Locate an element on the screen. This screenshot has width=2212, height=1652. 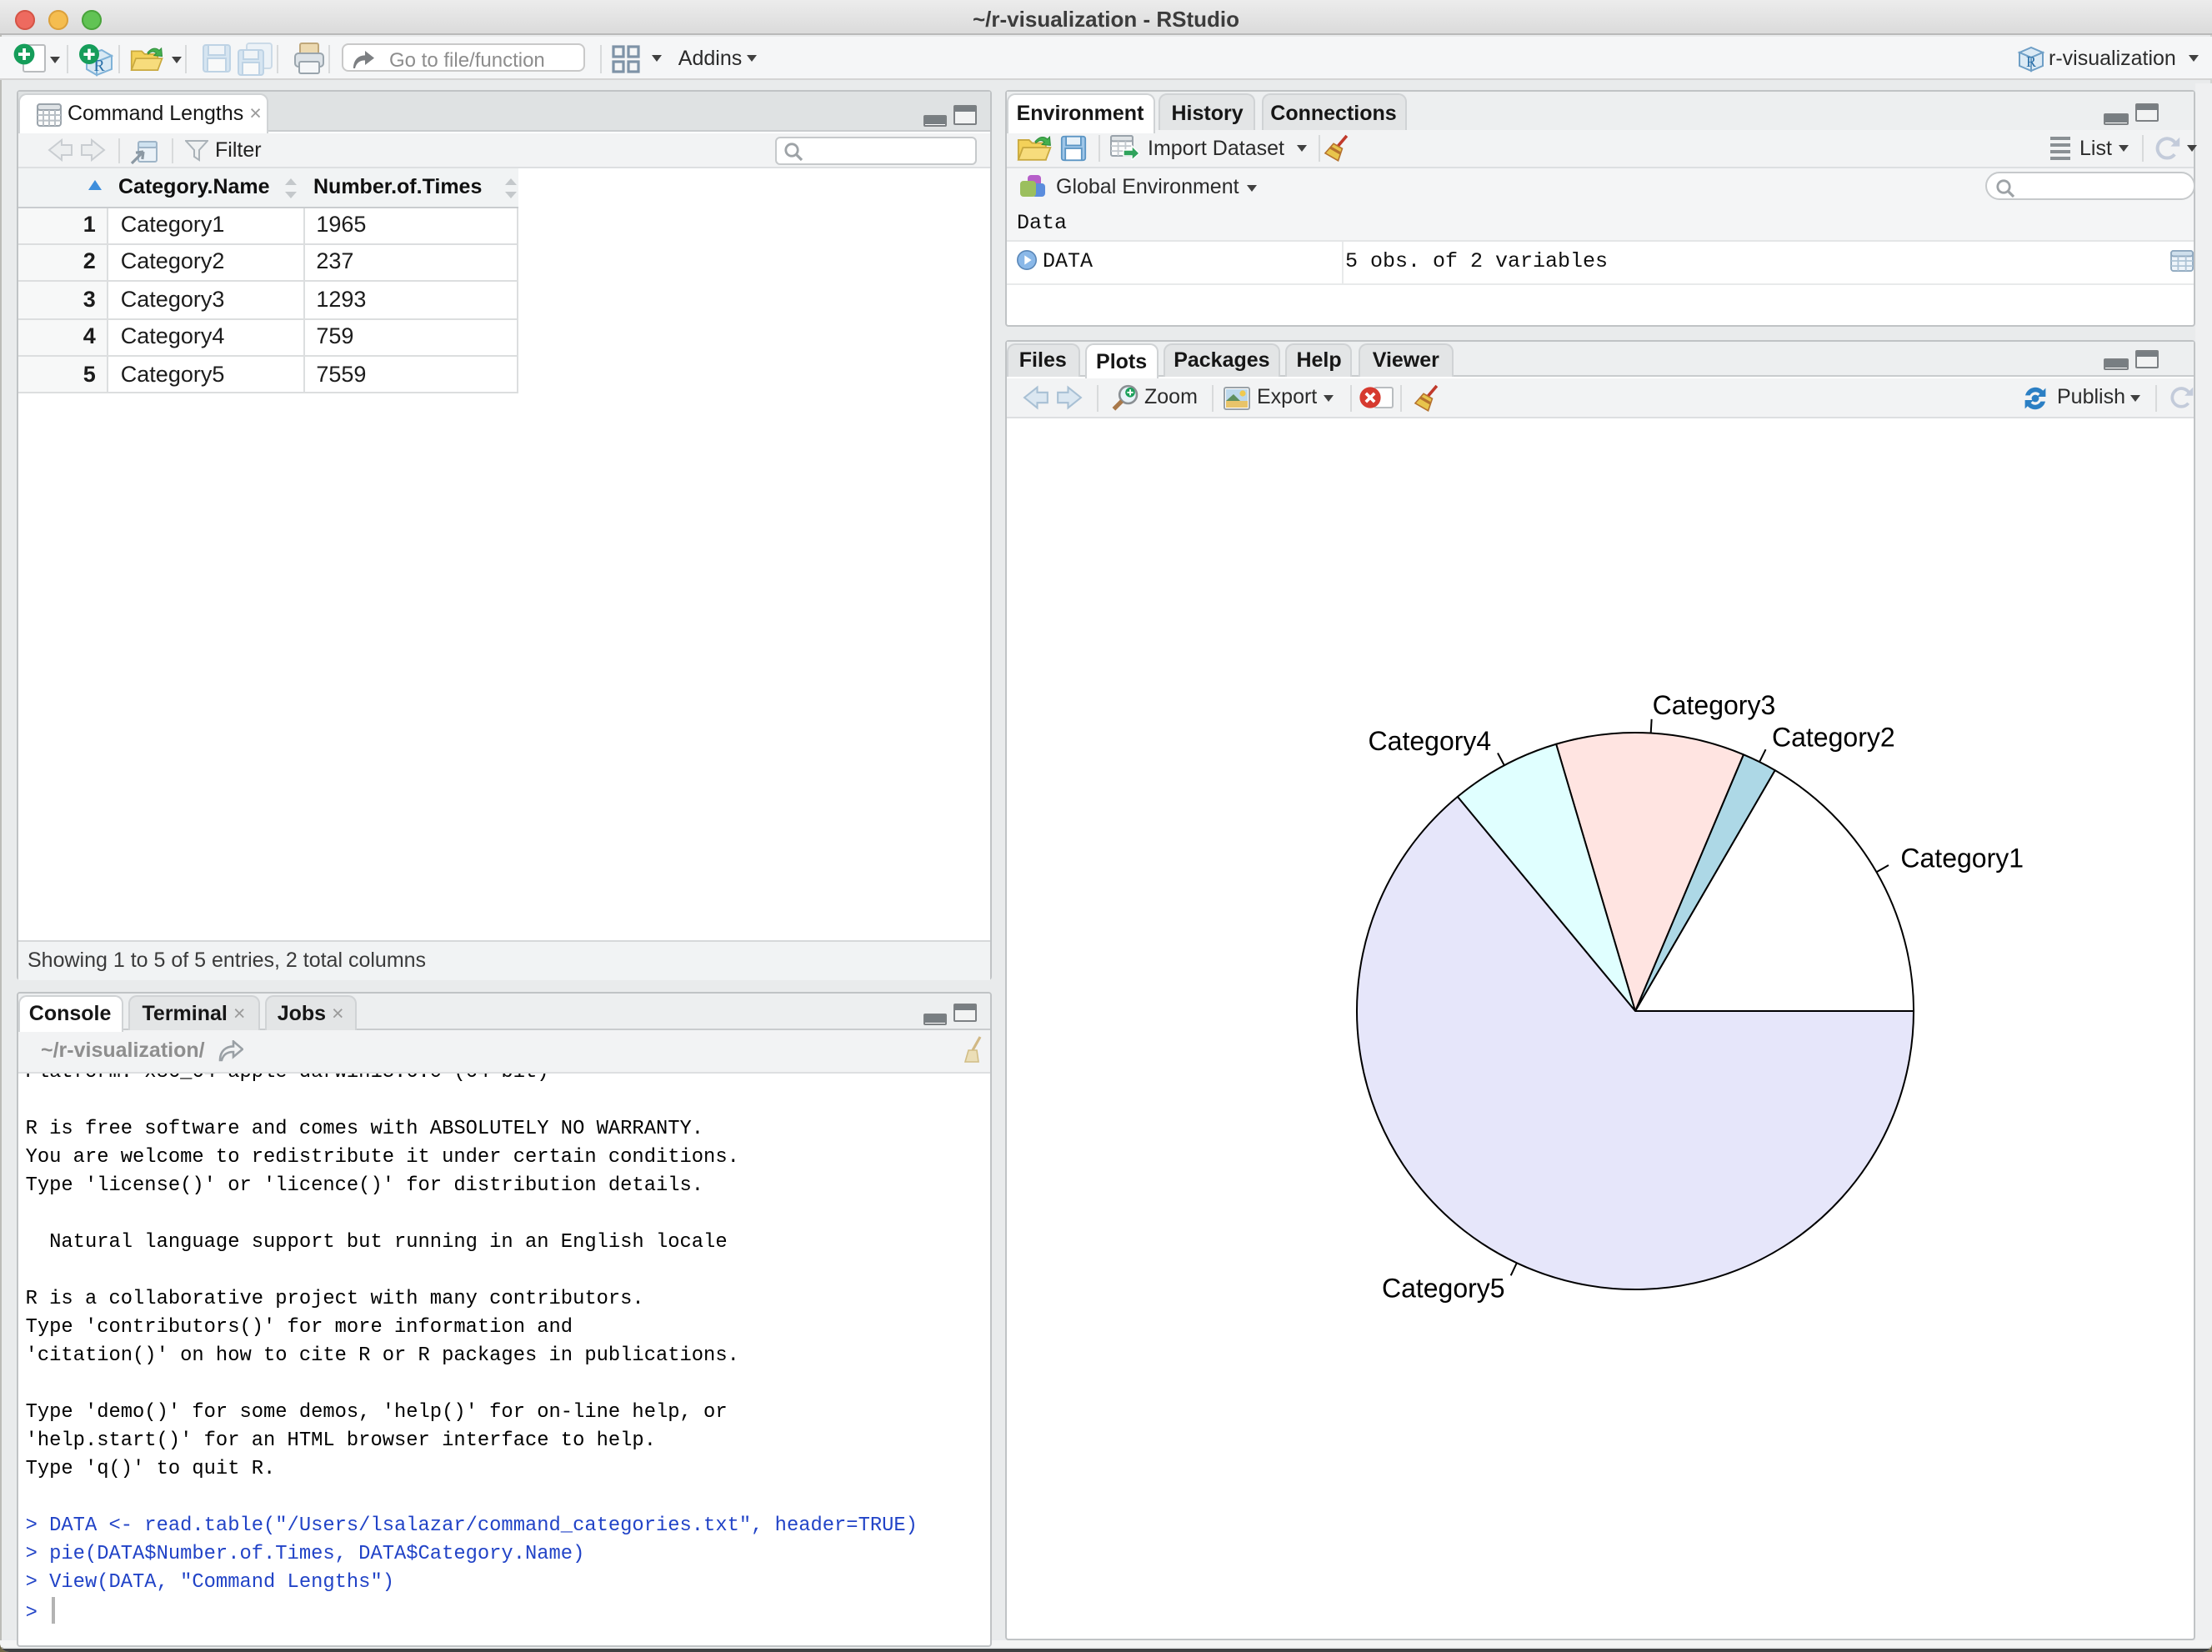
svg-text: Category1 is located at coordinates (1961, 858).